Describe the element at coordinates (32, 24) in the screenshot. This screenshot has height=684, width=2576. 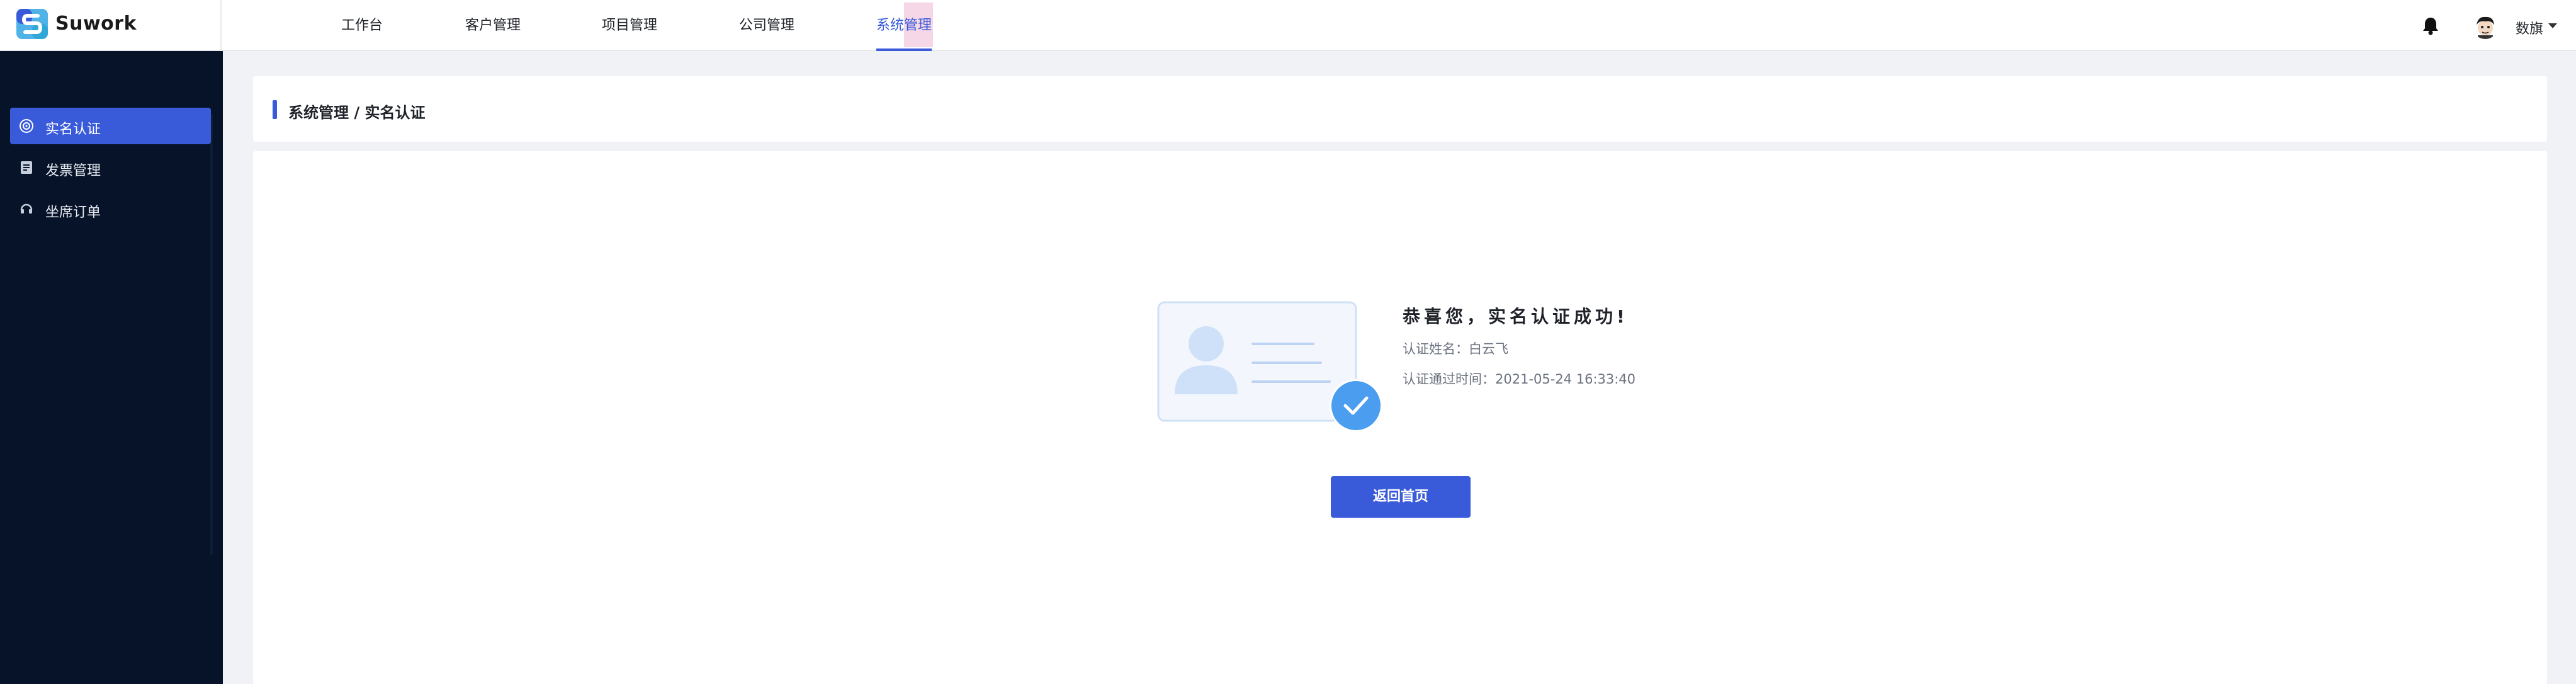
I see `logo-icon` at that location.